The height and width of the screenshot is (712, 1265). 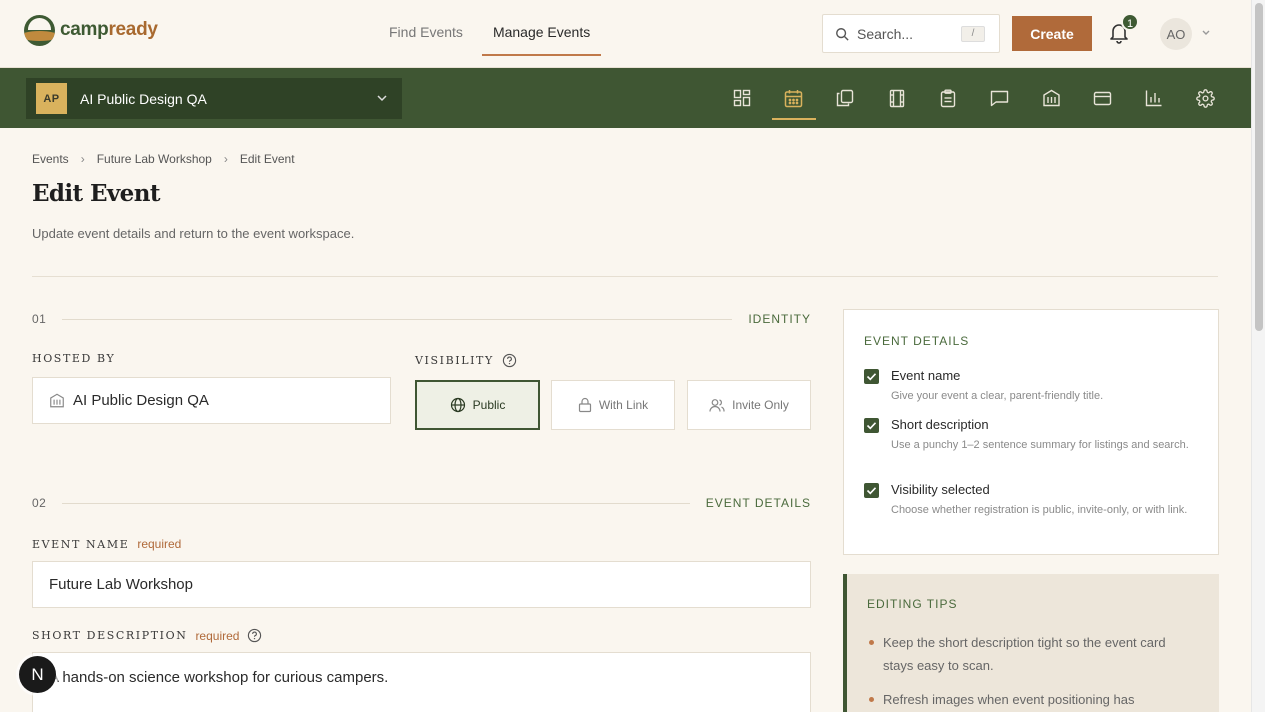 I want to click on section-identity-header: 01 IDENTITY, so click(x=421, y=319).